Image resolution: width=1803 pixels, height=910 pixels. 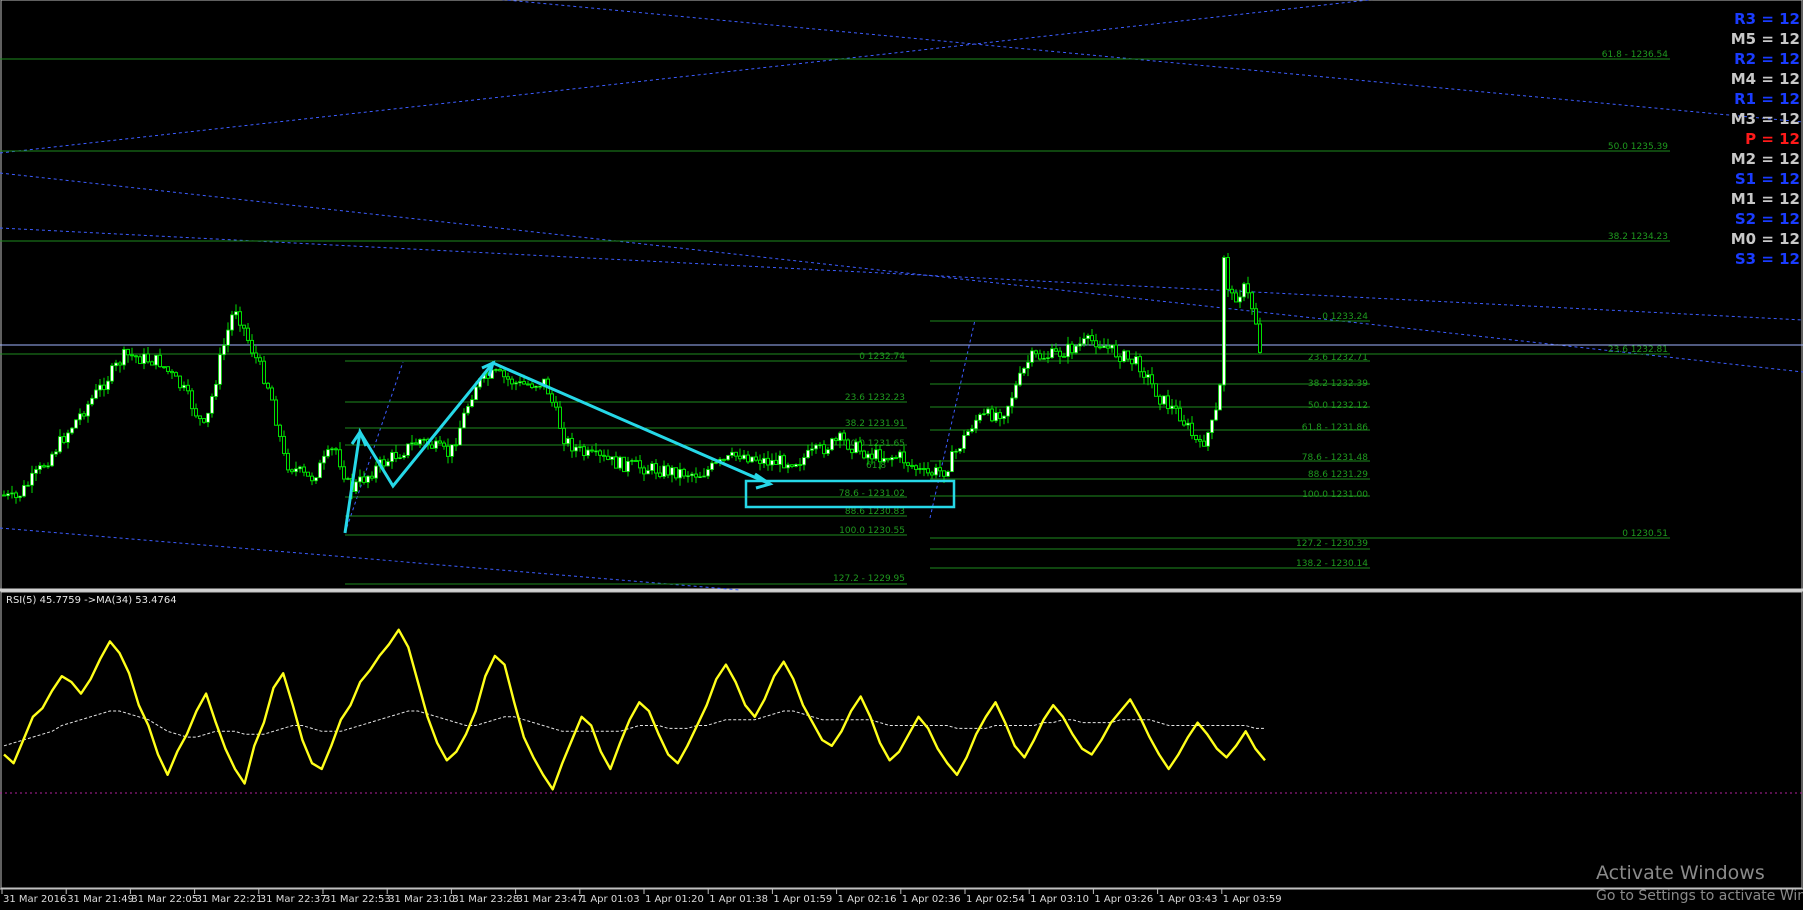 What do you see at coordinates (1767, 19) in the screenshot?
I see `pivot-label: R3 = 12` at bounding box center [1767, 19].